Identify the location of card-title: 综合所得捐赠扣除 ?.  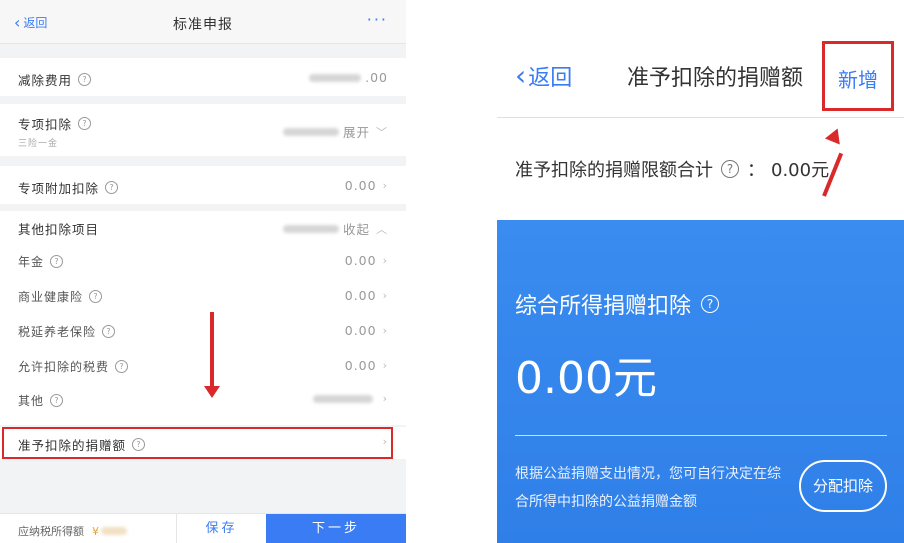
(617, 304).